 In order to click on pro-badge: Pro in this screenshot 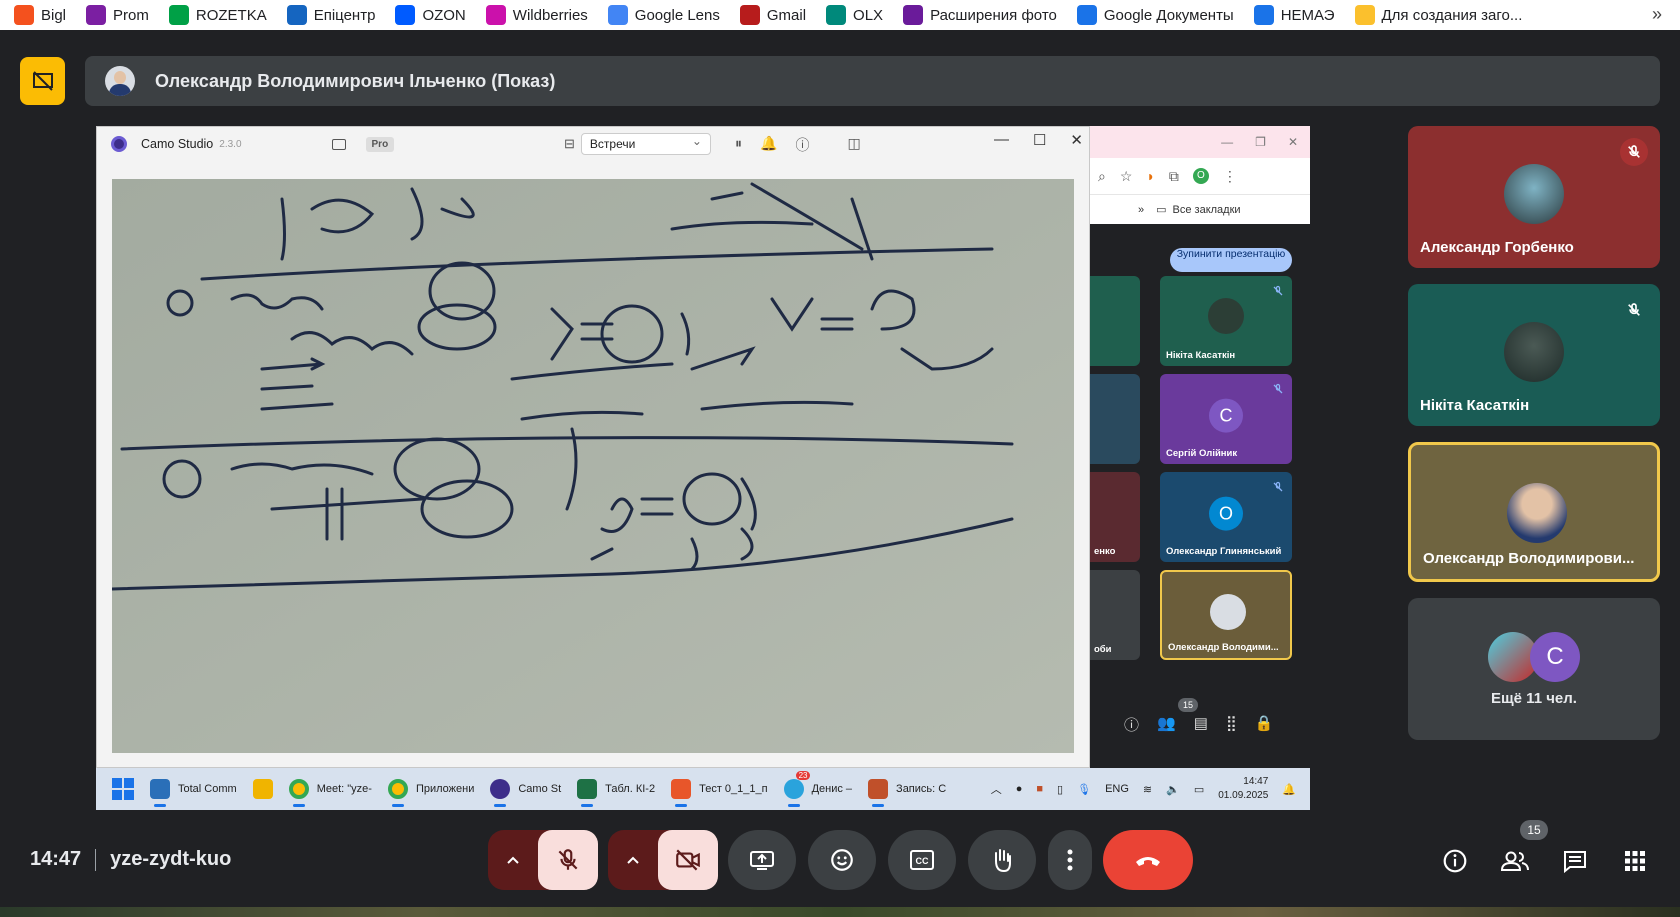, I will do `click(380, 144)`.